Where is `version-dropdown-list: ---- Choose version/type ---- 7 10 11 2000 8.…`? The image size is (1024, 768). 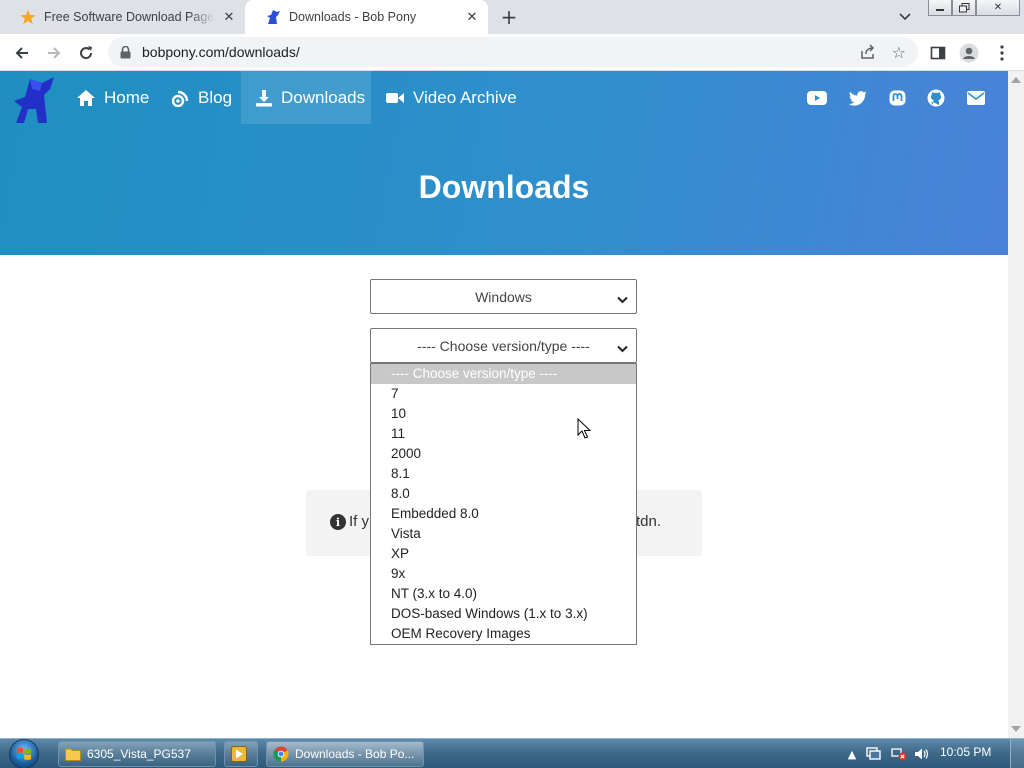
version-dropdown-list: ---- Choose version/type ---- 7 10 11 2000 8.… is located at coordinates (503, 504).